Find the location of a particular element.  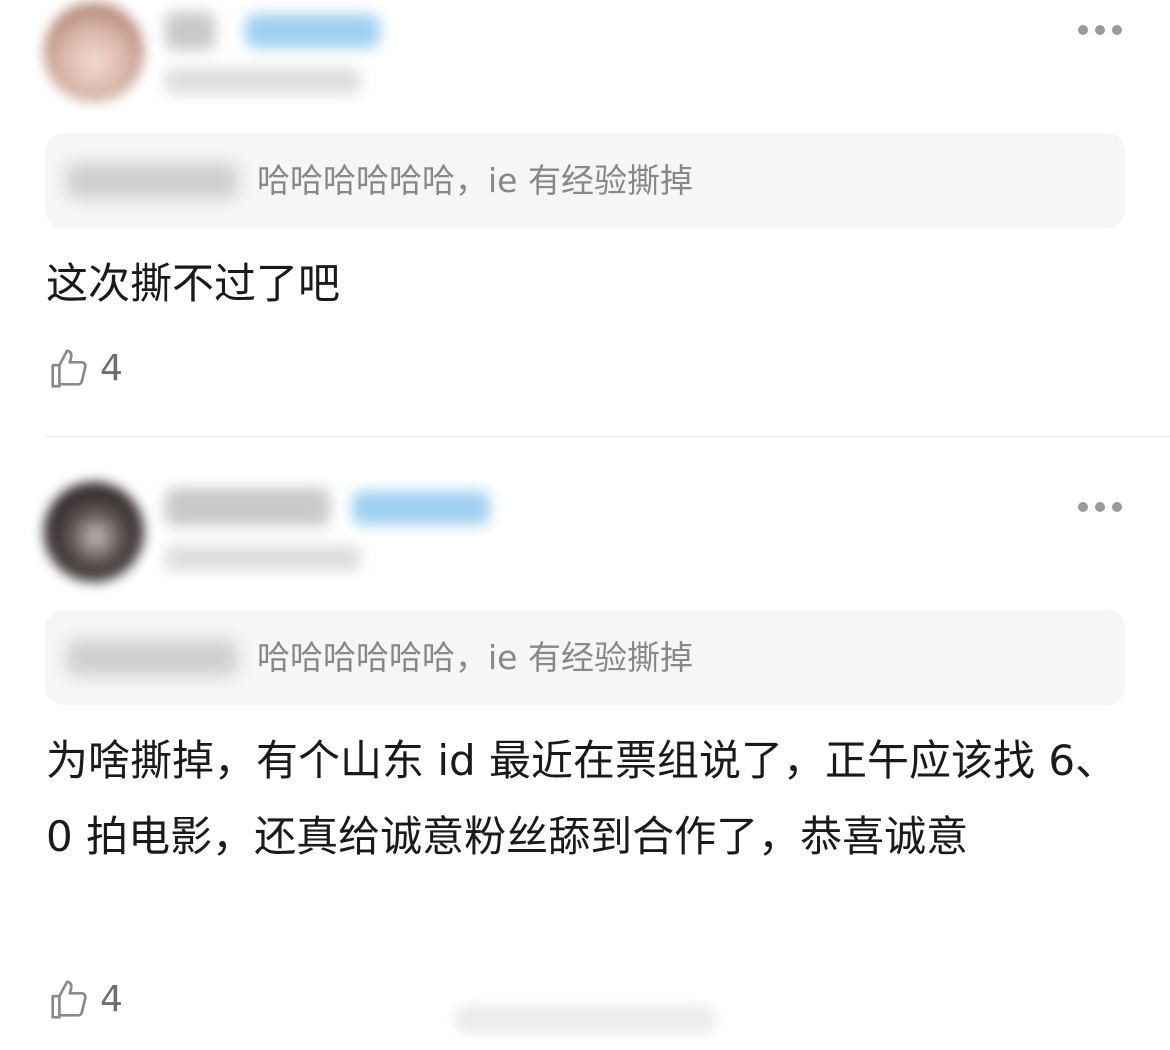

watermark-blurred is located at coordinates (585, 1019).